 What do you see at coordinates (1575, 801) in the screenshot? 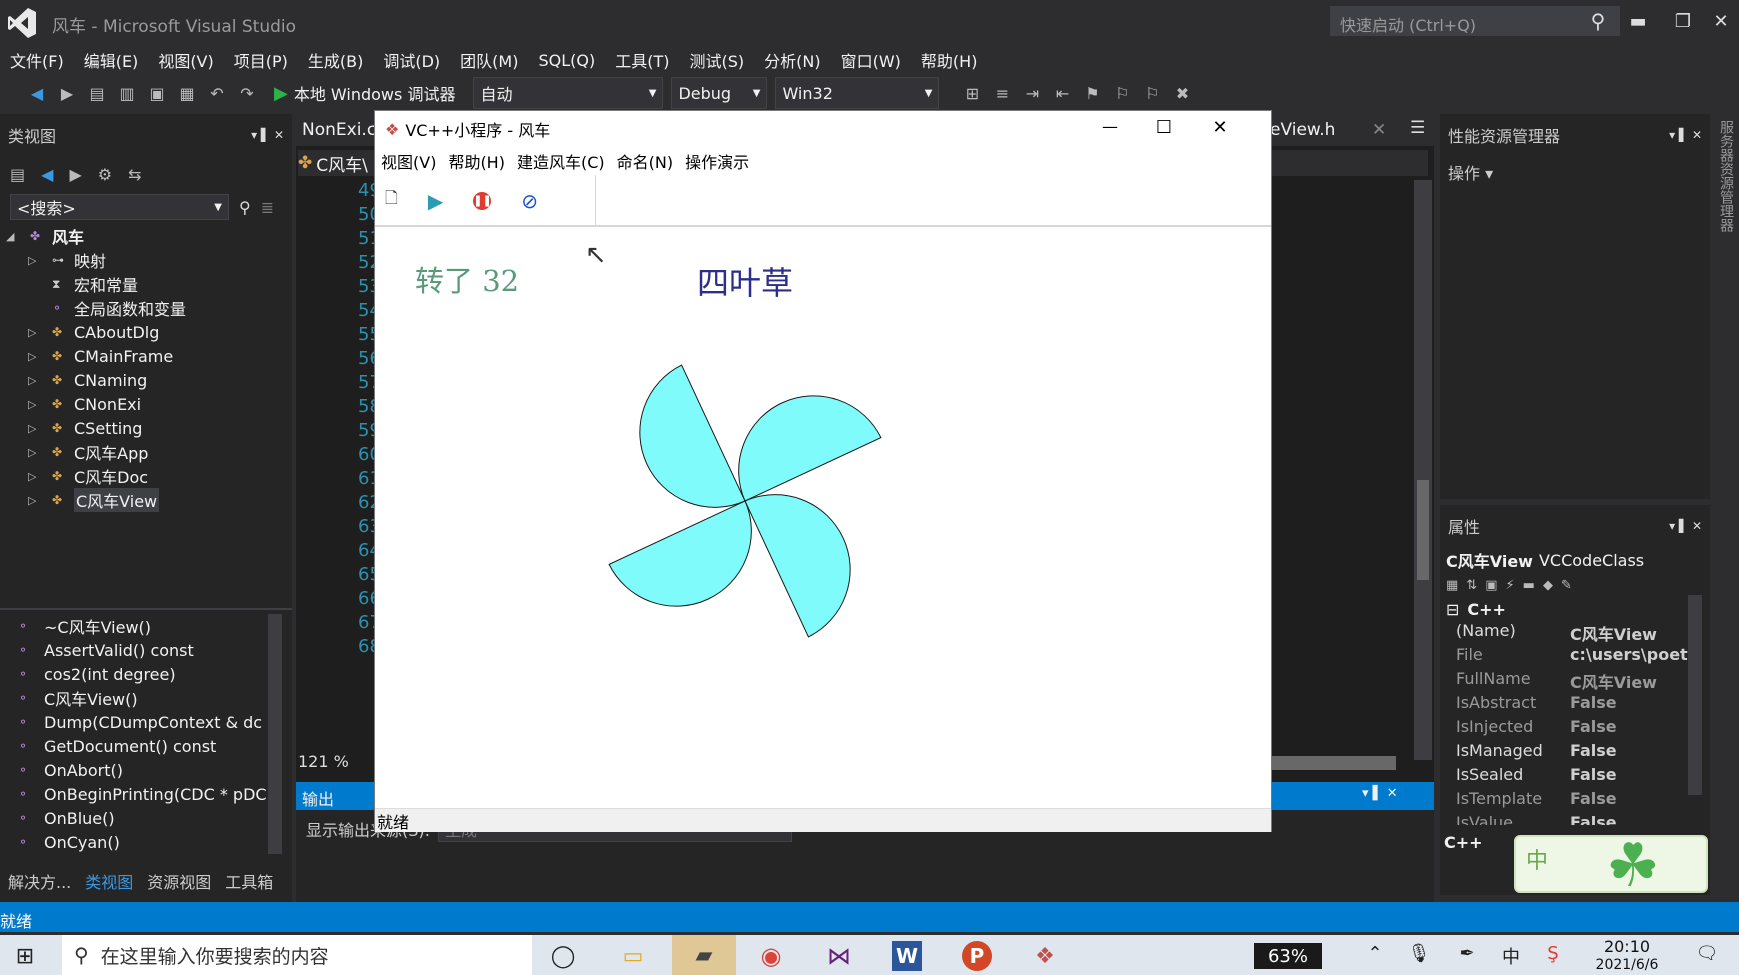
I see `property-row: IsTemplate False` at bounding box center [1575, 801].